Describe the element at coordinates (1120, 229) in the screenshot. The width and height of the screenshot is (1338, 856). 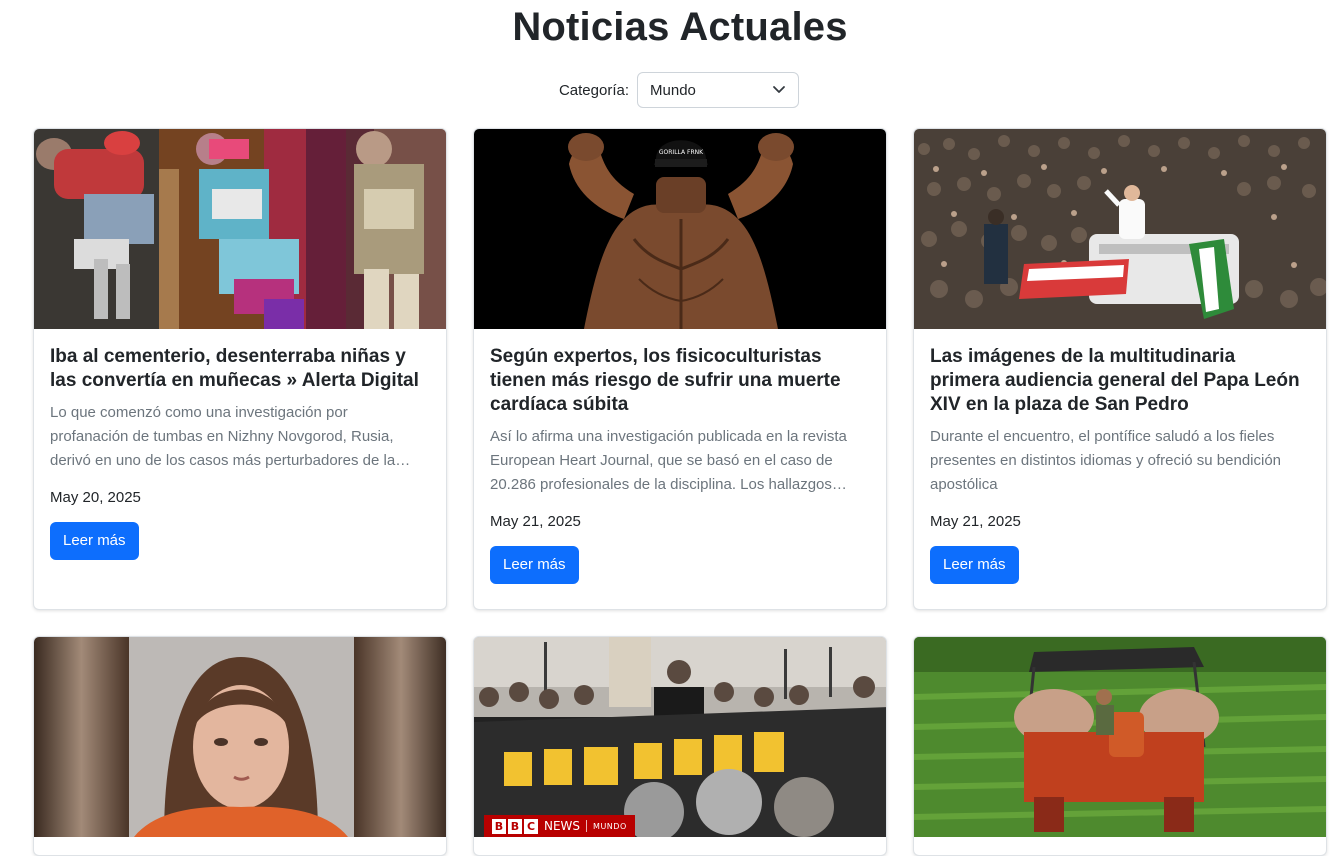
I see `news-image-pope-audience` at that location.